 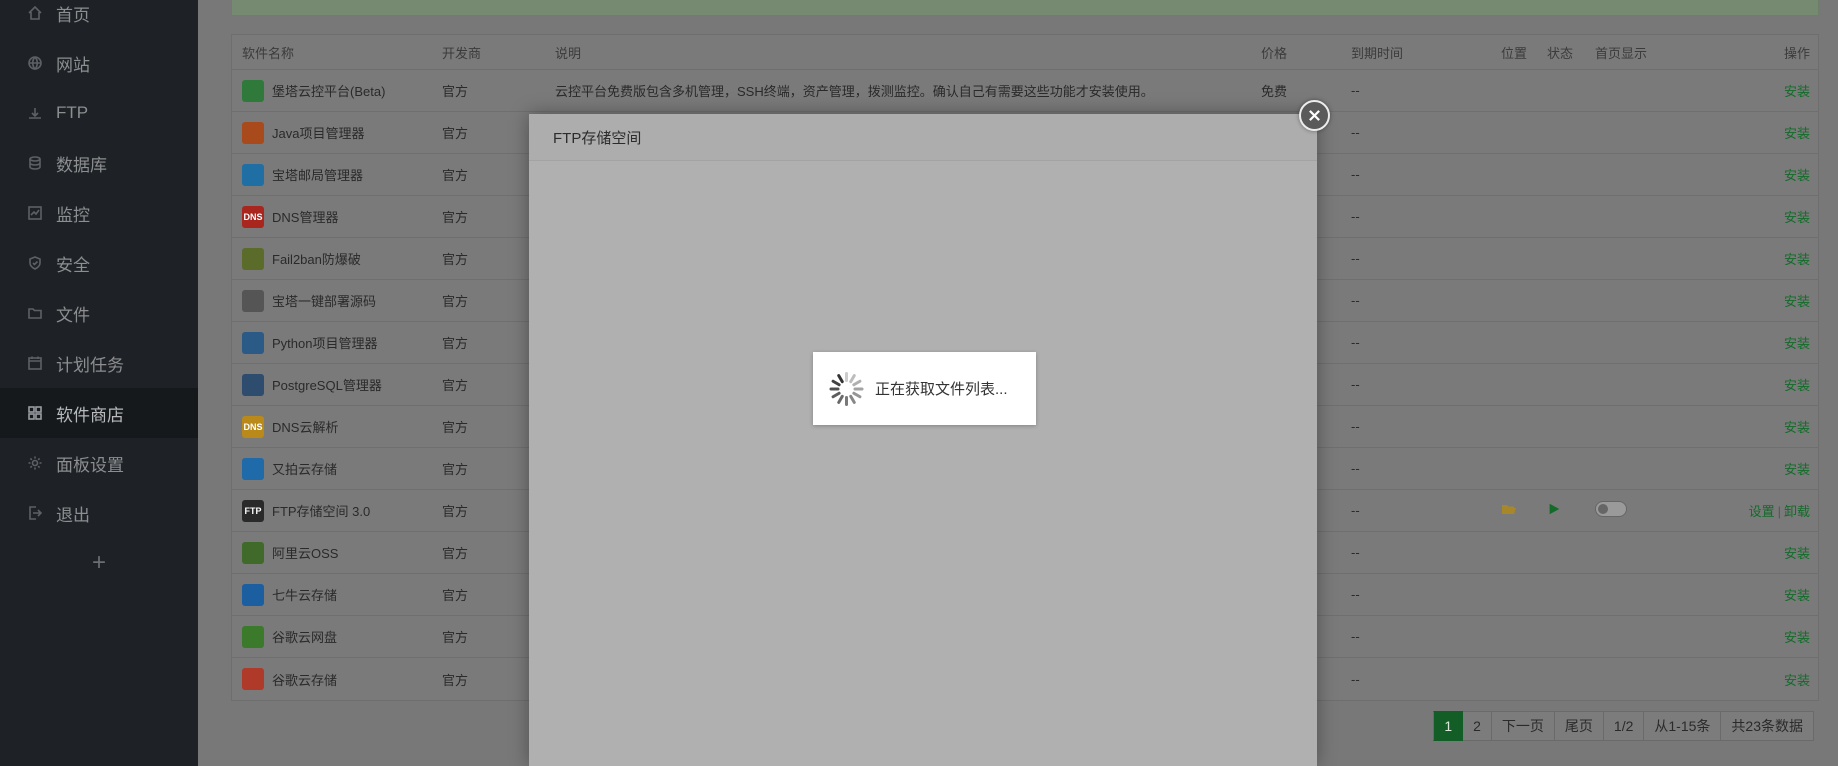 What do you see at coordinates (1274, 91) in the screenshot?
I see `cell-price: 免费` at bounding box center [1274, 91].